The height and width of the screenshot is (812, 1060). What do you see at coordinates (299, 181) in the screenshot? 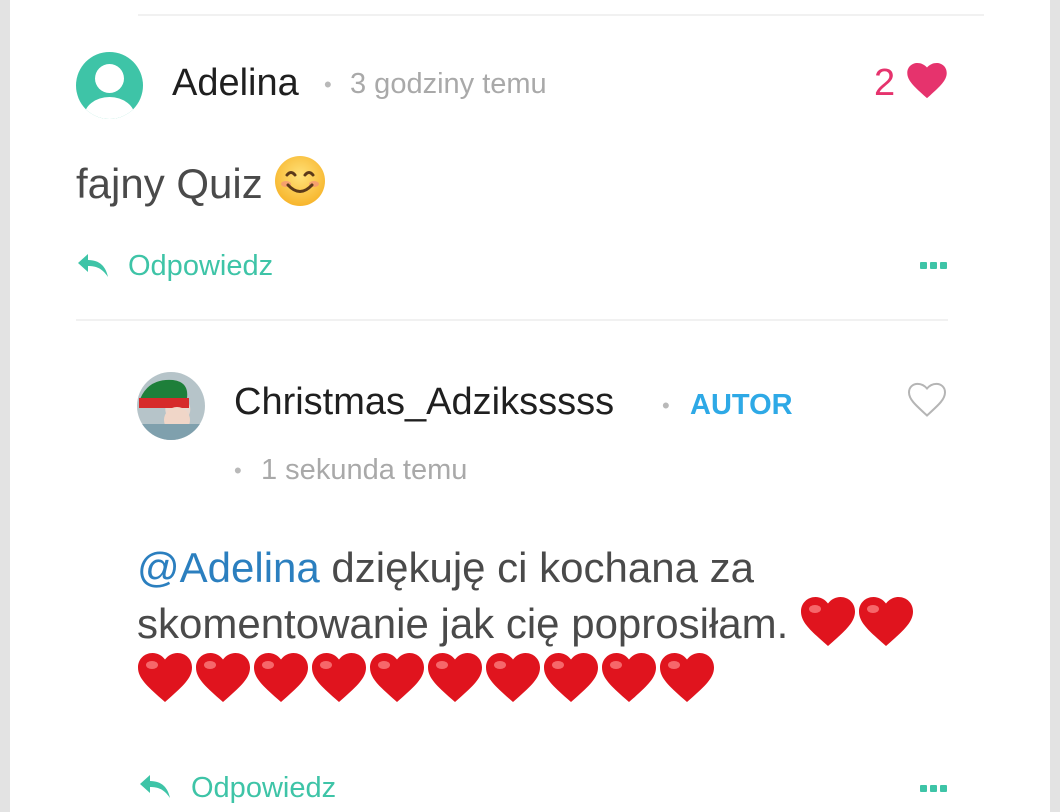
I see `smiling-face-icon` at bounding box center [299, 181].